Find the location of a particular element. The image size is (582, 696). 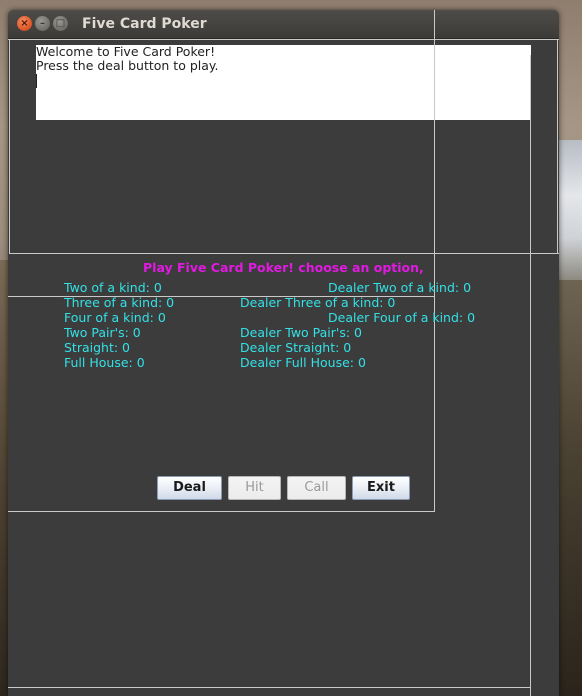

dealer-stat-two-of-a-kind: Dealer Two of a kind: 0 is located at coordinates (400, 287).